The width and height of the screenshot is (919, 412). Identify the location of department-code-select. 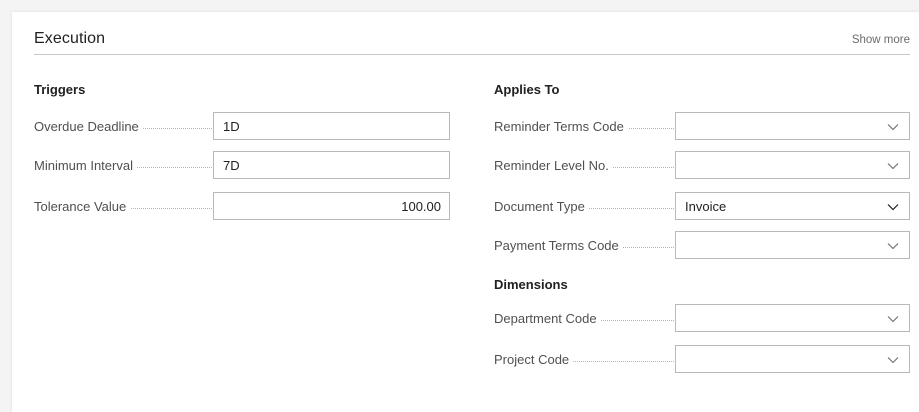
(792, 318).